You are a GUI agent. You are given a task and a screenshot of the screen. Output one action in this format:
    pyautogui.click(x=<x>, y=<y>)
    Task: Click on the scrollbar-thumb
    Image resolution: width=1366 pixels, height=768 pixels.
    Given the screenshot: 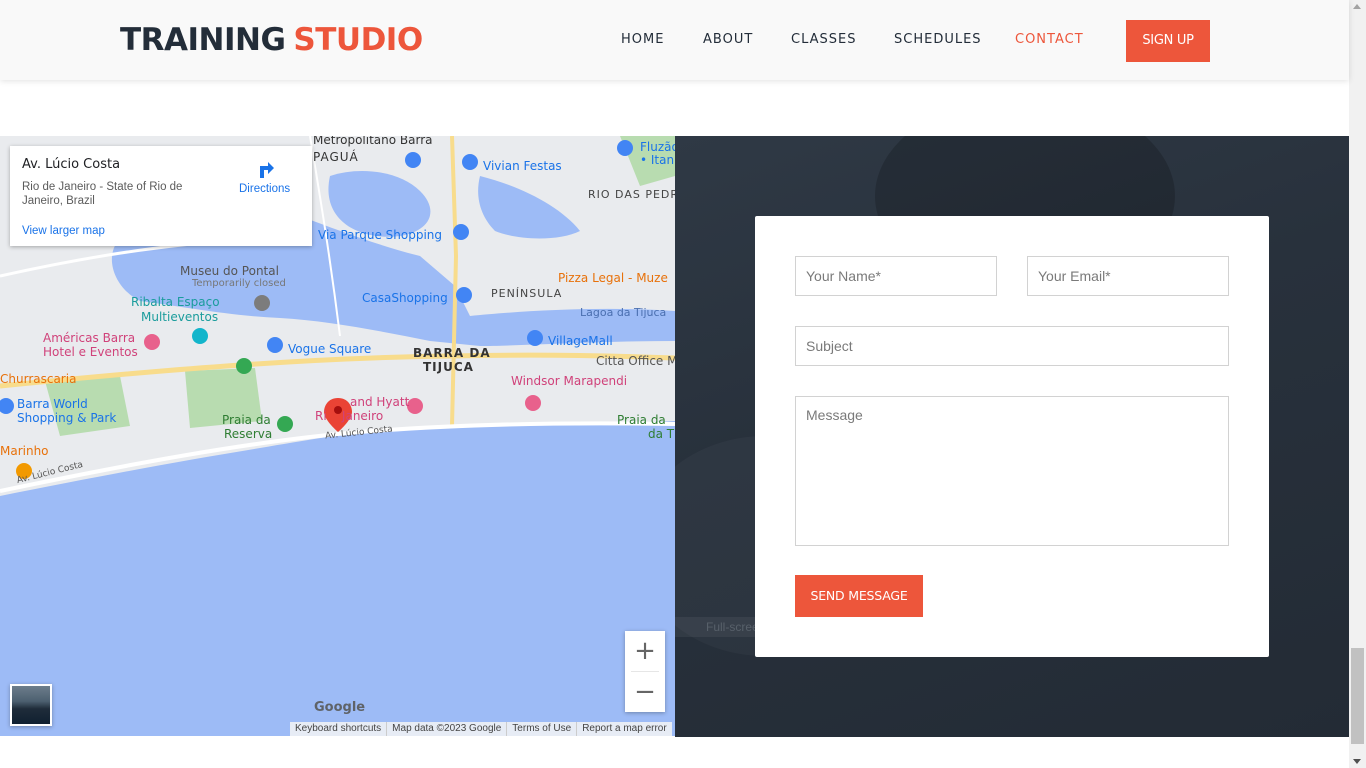 What is the action you would take?
    pyautogui.click(x=1357, y=696)
    